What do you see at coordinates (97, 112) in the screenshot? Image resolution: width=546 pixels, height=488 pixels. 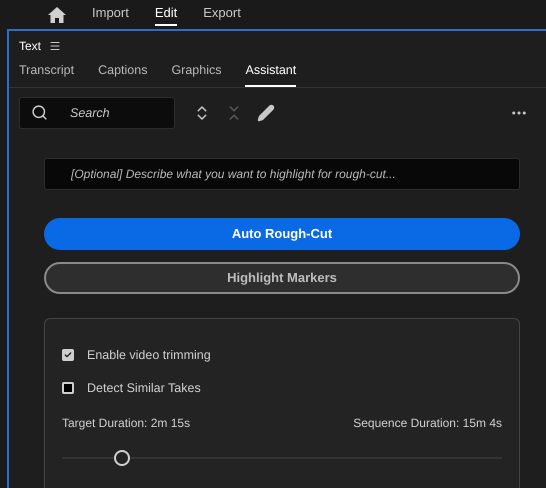 I see `search-field: Search` at bounding box center [97, 112].